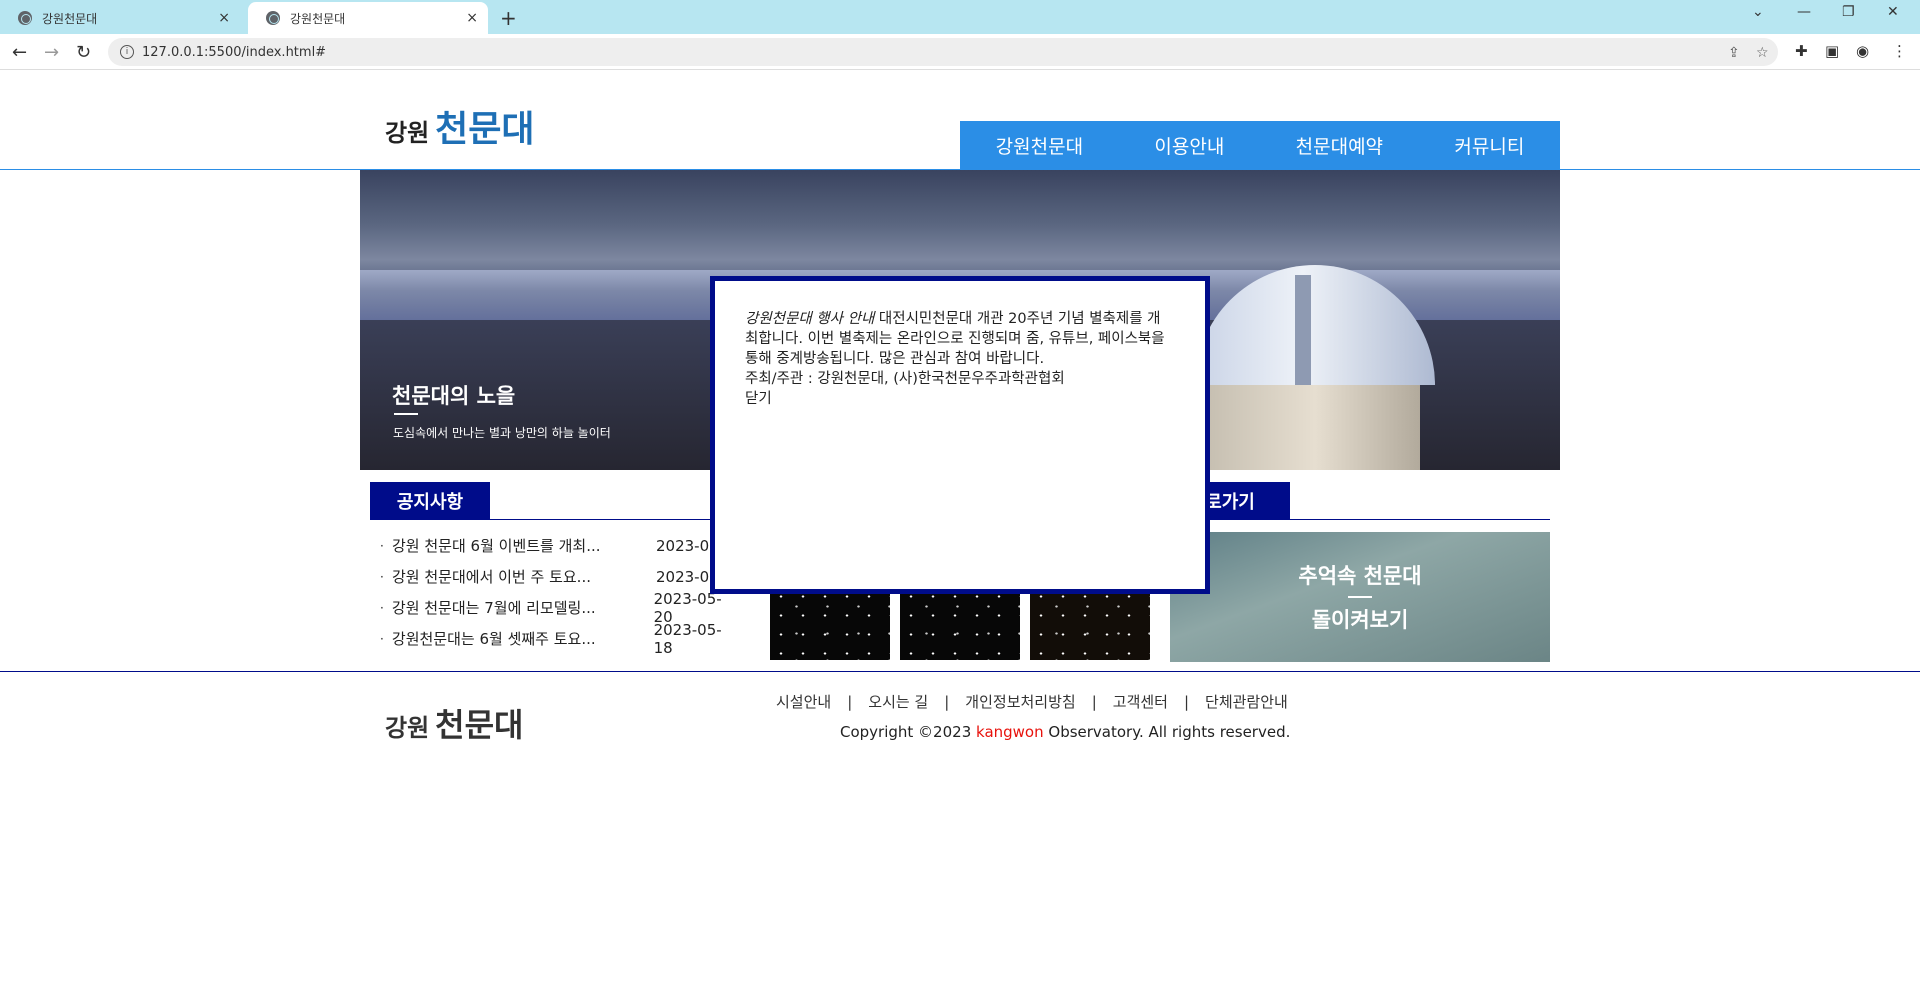 This screenshot has height=981, width=1920. I want to click on hero-divider, so click(406, 414).